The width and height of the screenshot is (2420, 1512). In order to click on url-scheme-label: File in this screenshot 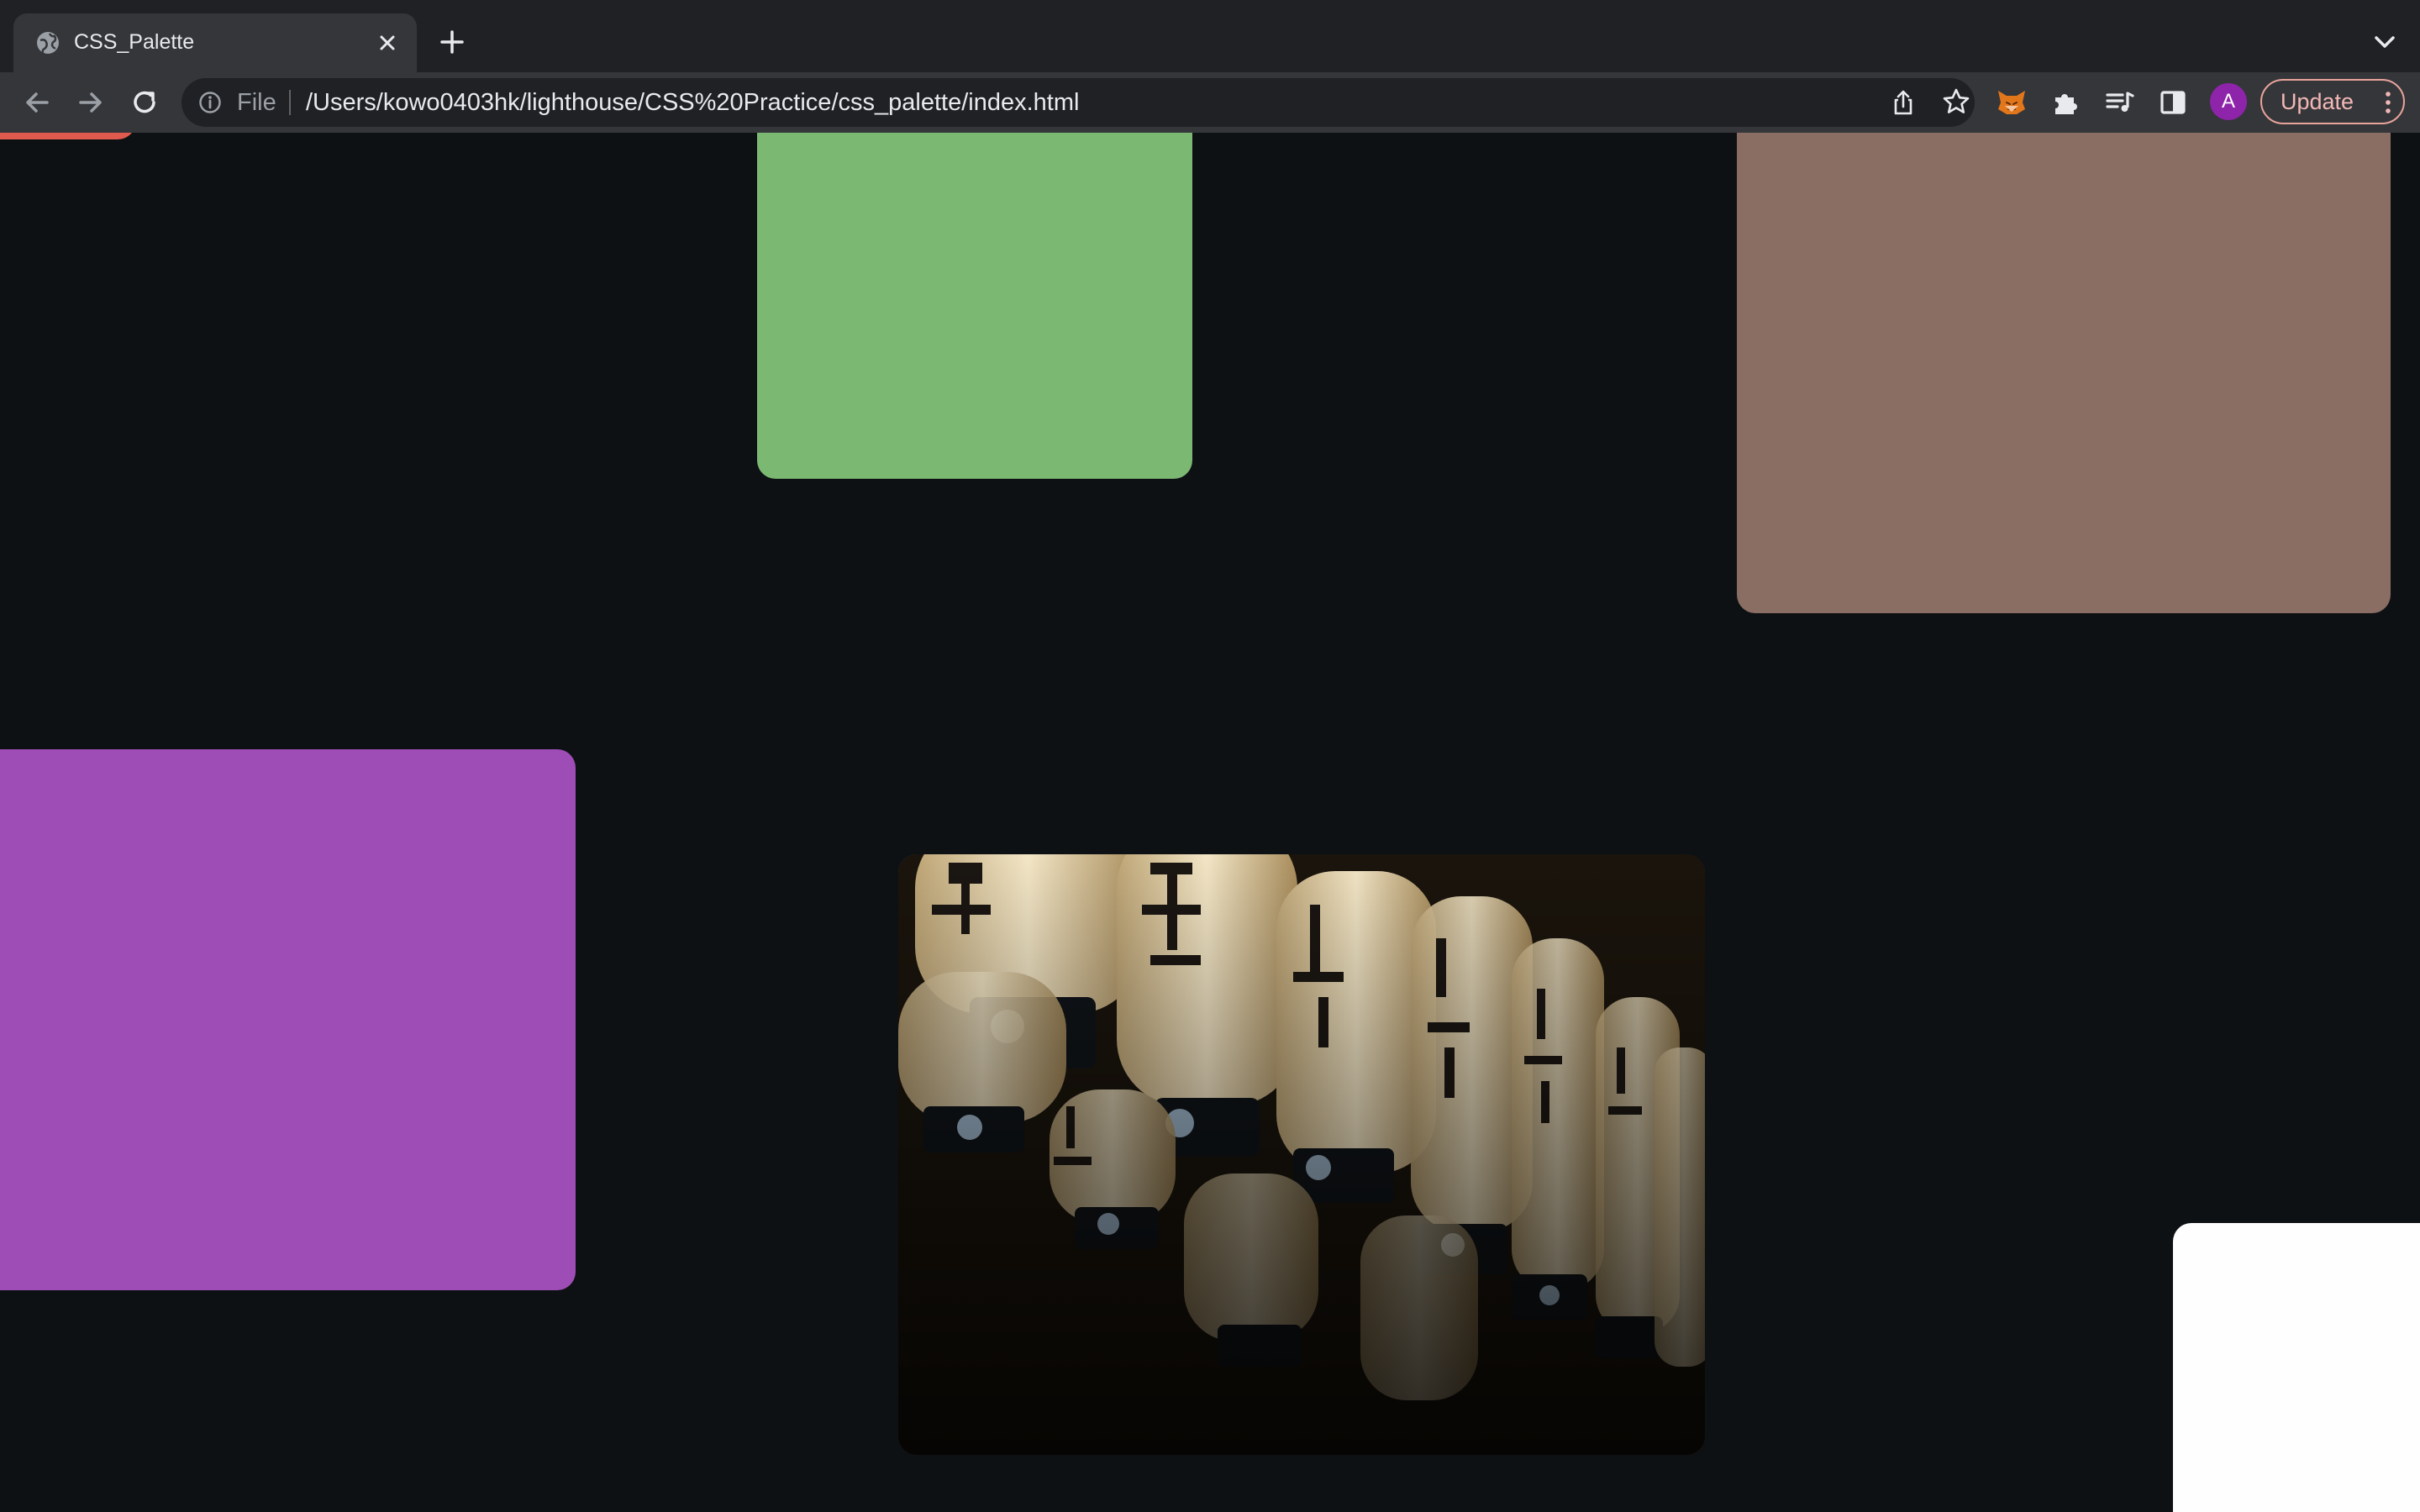, I will do `click(256, 102)`.